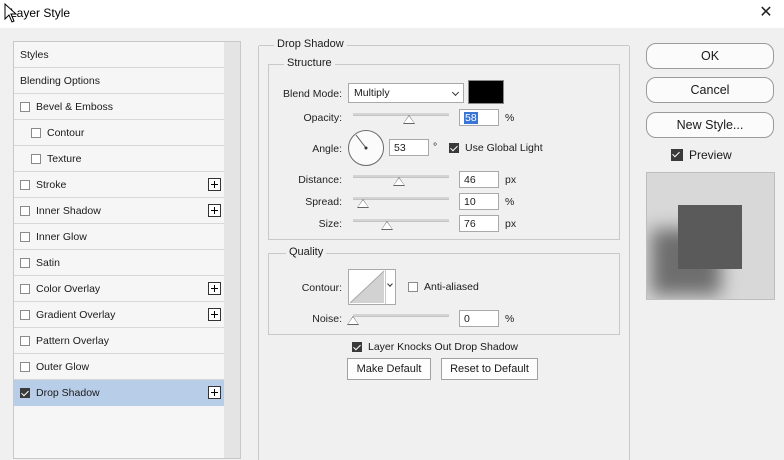 This screenshot has height=460, width=784. Describe the element at coordinates (68, 392) in the screenshot. I see `style-item-label: Drop Shadow` at that location.